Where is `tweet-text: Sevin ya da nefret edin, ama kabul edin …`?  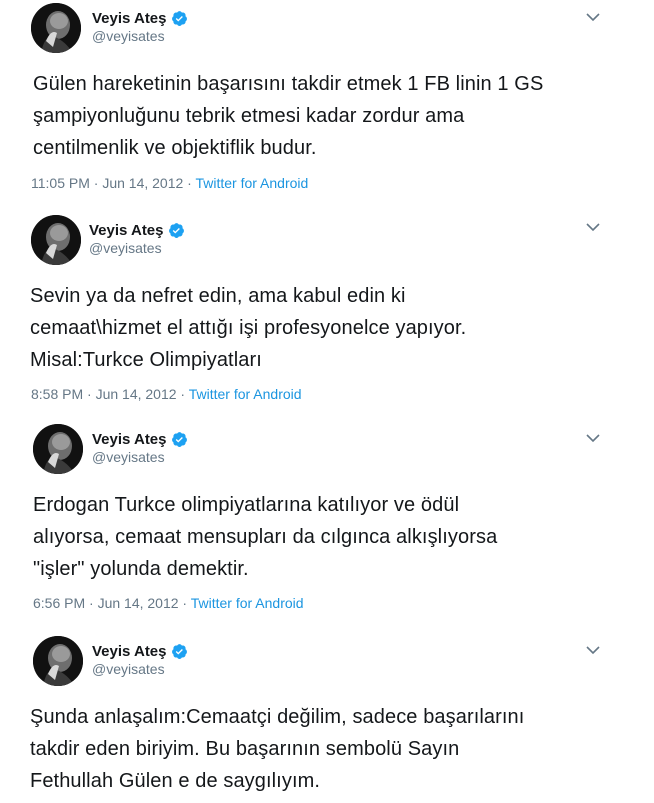
tweet-text: Sevin ya da nefret edin, ama kabul edin … is located at coordinates (248, 328).